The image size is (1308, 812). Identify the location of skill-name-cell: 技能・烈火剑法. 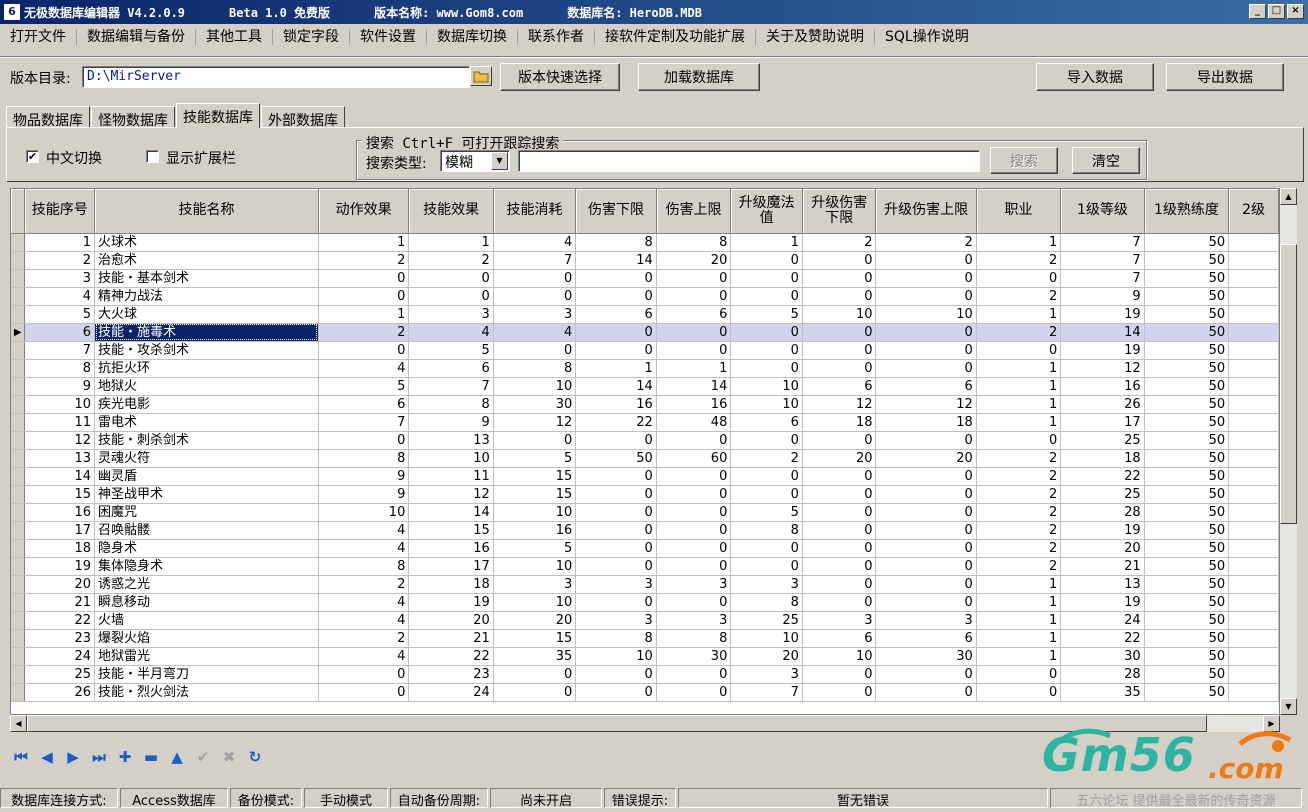
(206, 692).